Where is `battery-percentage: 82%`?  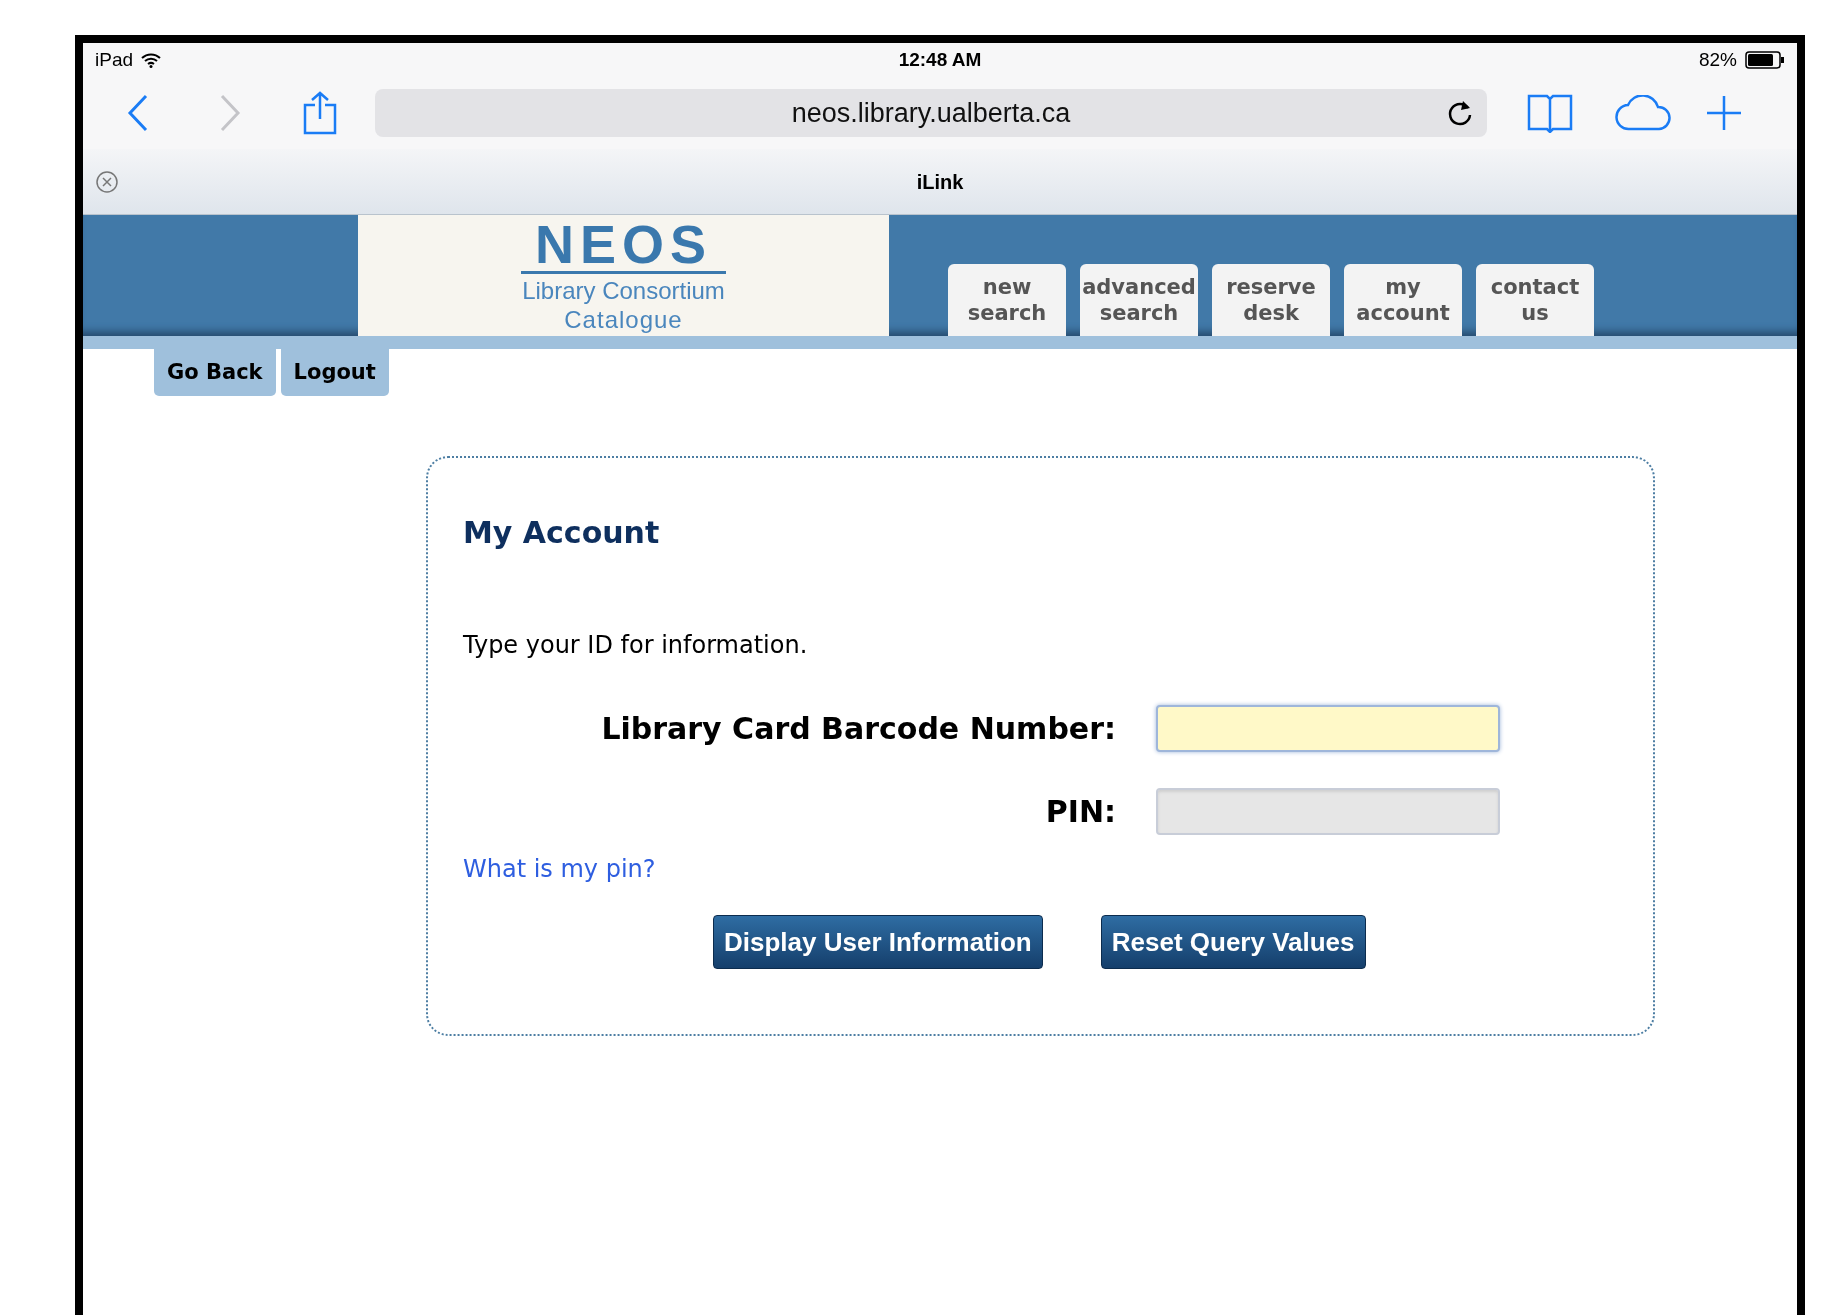 battery-percentage: 82% is located at coordinates (1717, 59).